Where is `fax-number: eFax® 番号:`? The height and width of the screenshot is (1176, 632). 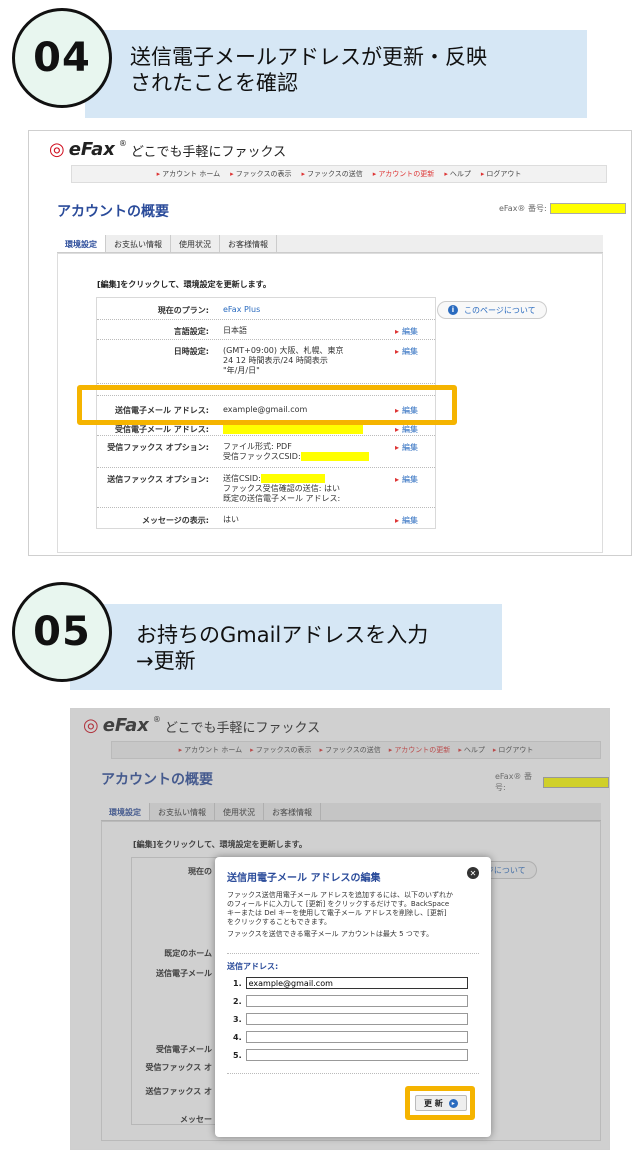 fax-number: eFax® 番号: is located at coordinates (562, 208).